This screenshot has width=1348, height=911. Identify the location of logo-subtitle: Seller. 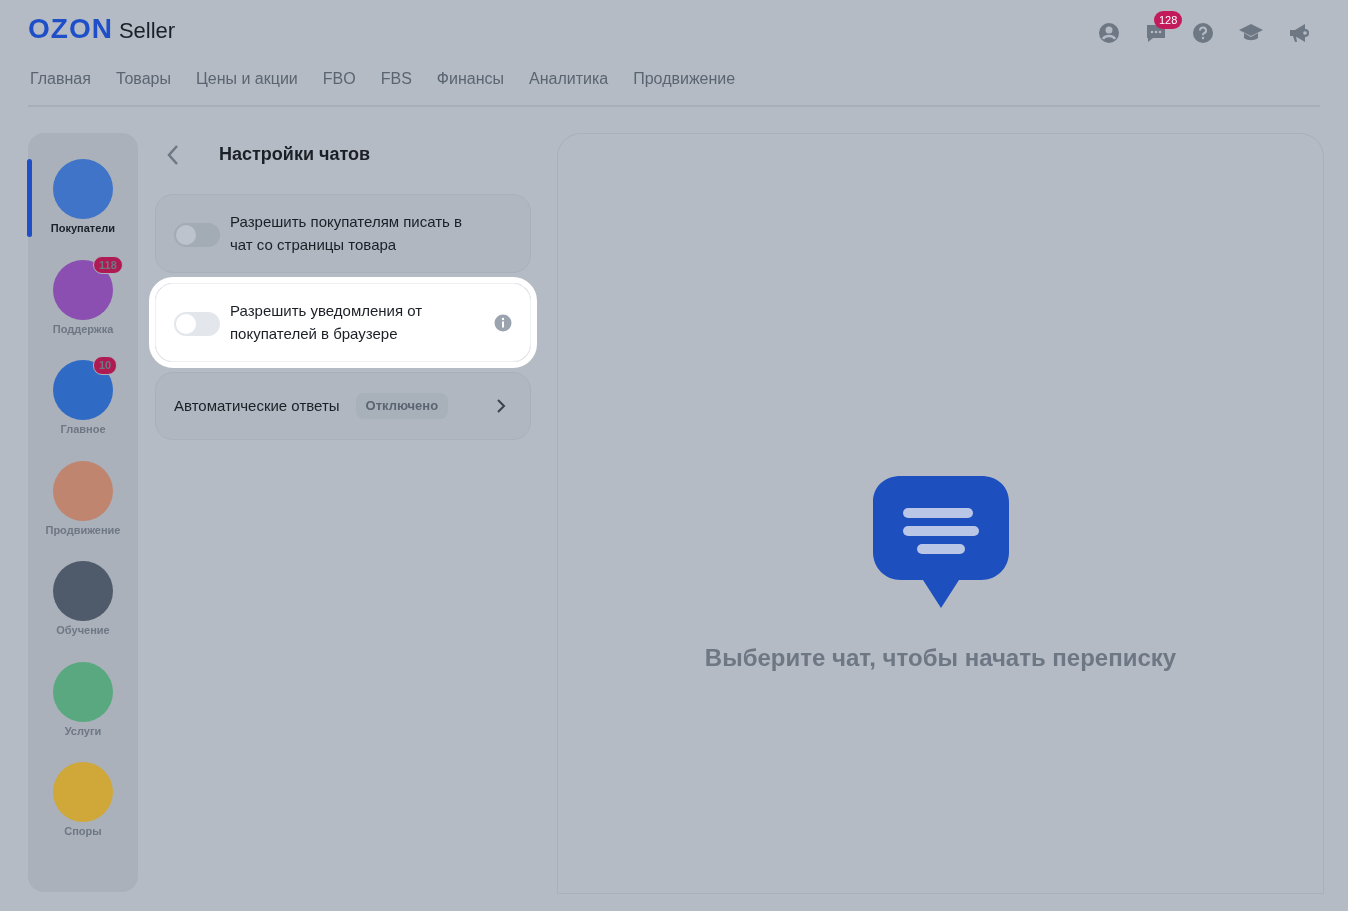
(147, 31).